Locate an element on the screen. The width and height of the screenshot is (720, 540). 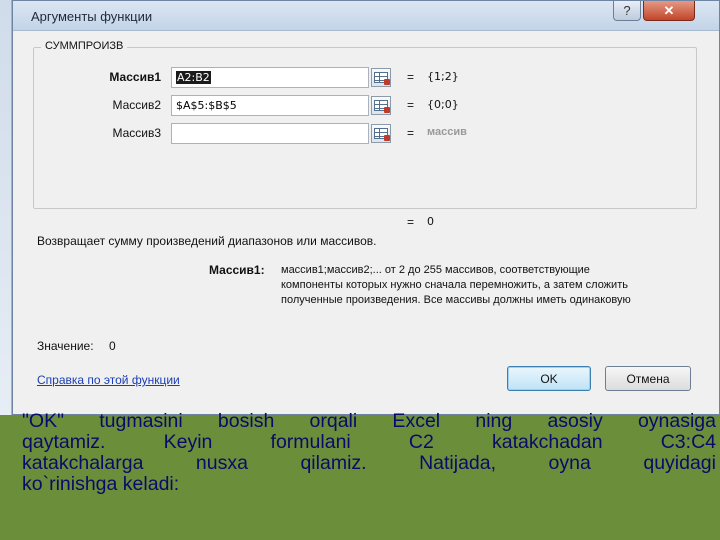
arg3-label: Массив3 is located at coordinates (136, 133).